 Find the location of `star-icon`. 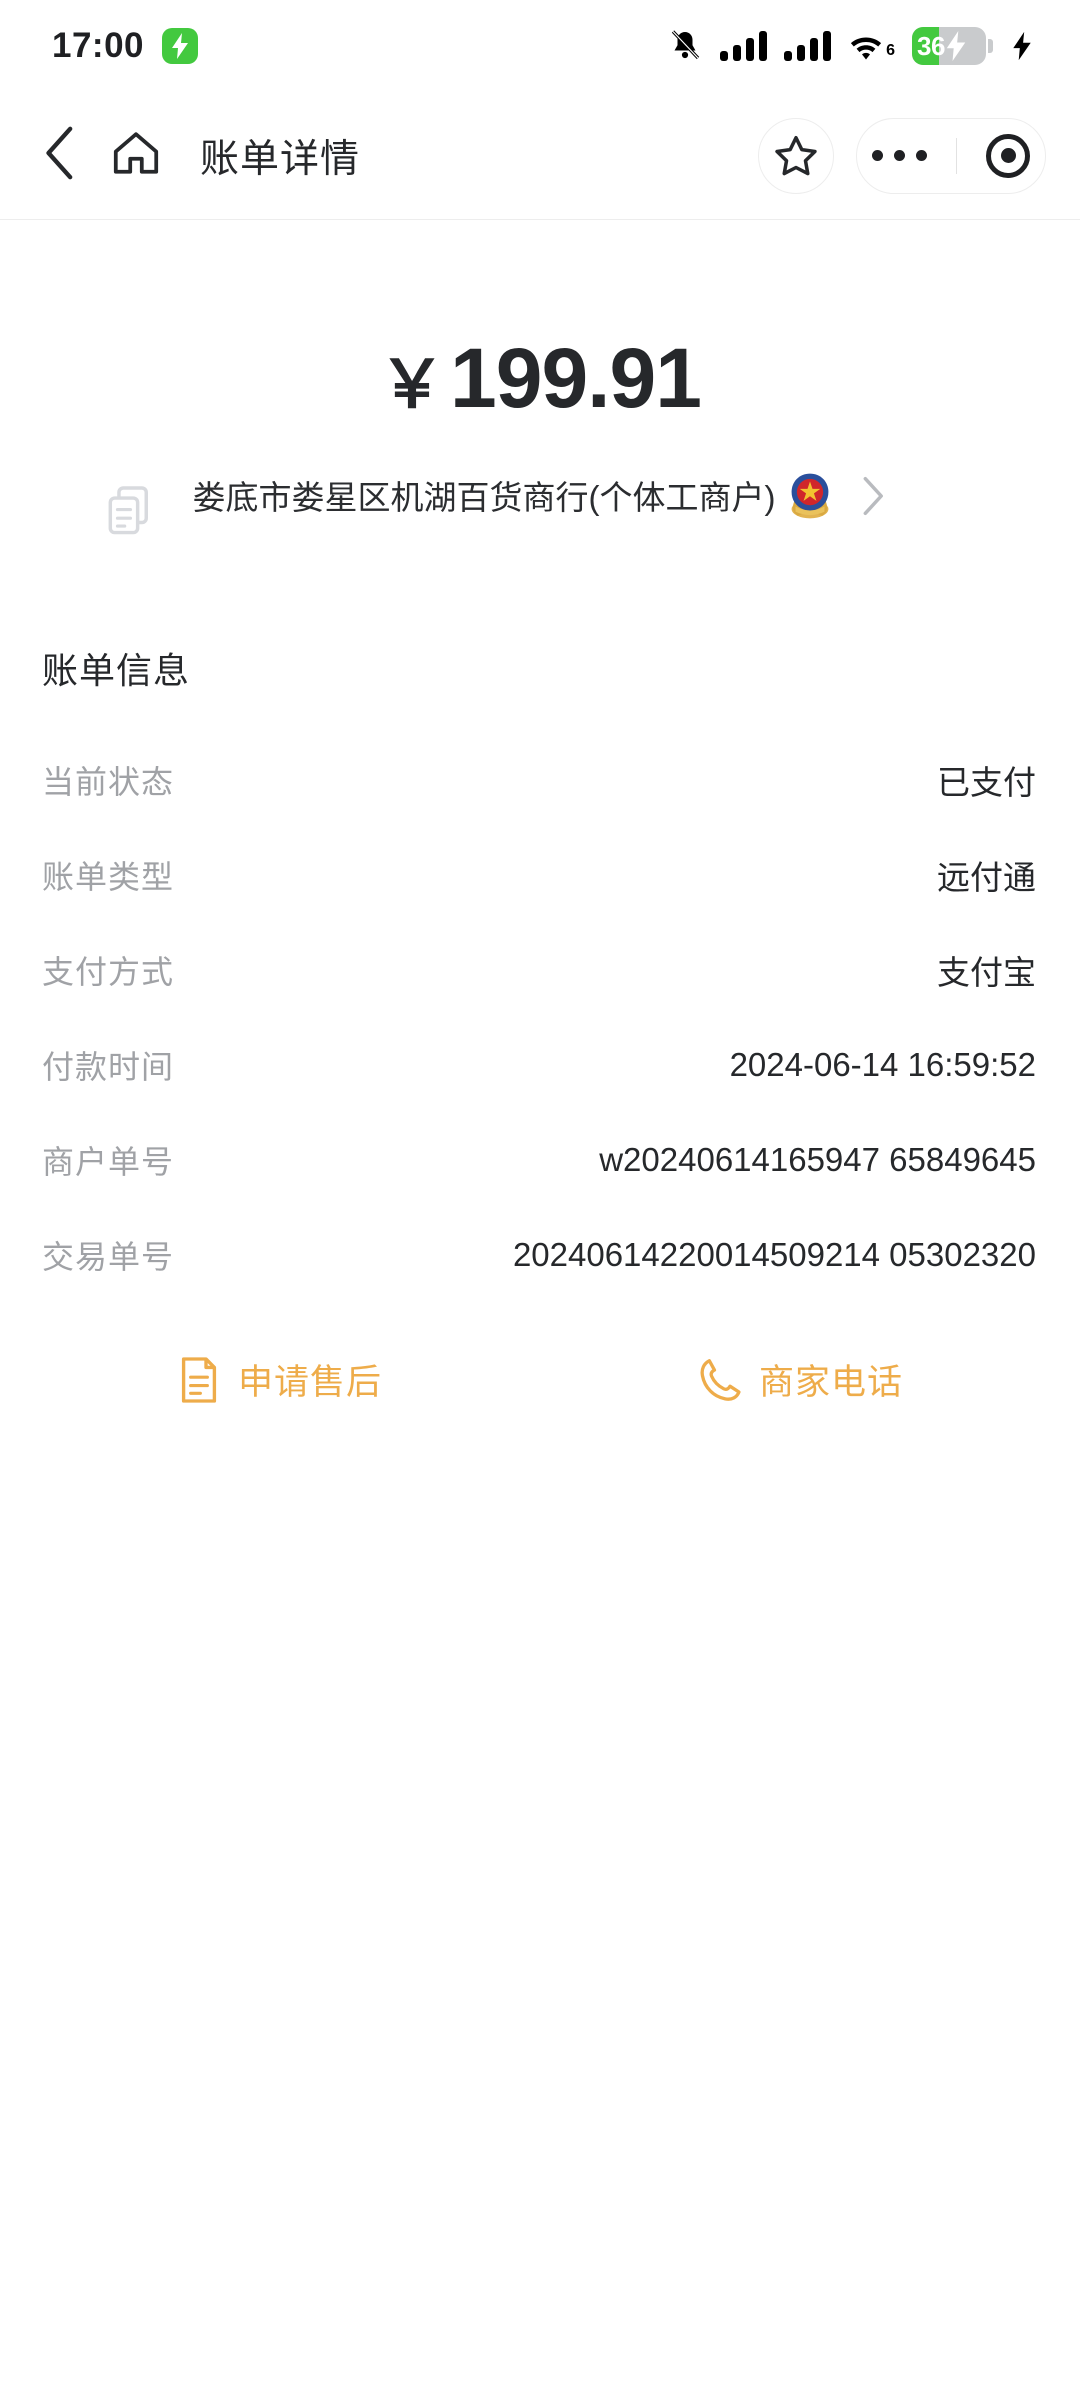

star-icon is located at coordinates (796, 155).